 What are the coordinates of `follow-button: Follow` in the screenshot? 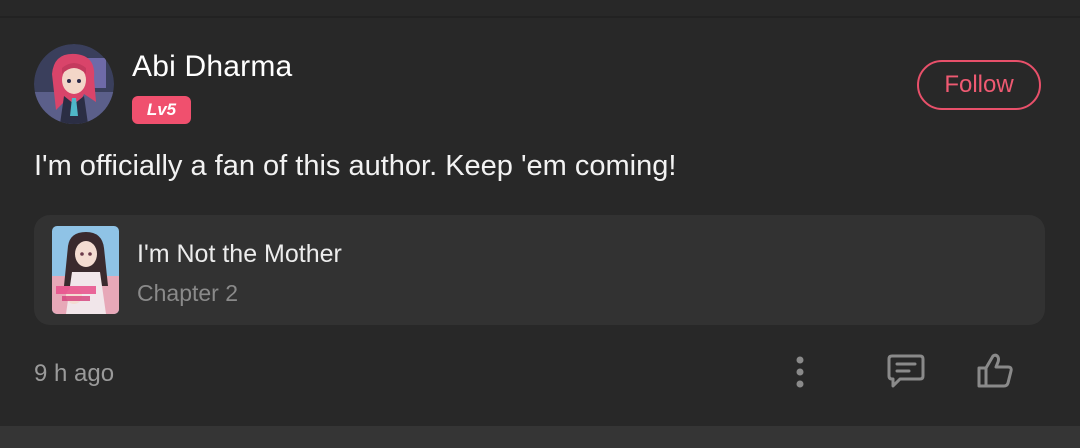 It's located at (979, 85).